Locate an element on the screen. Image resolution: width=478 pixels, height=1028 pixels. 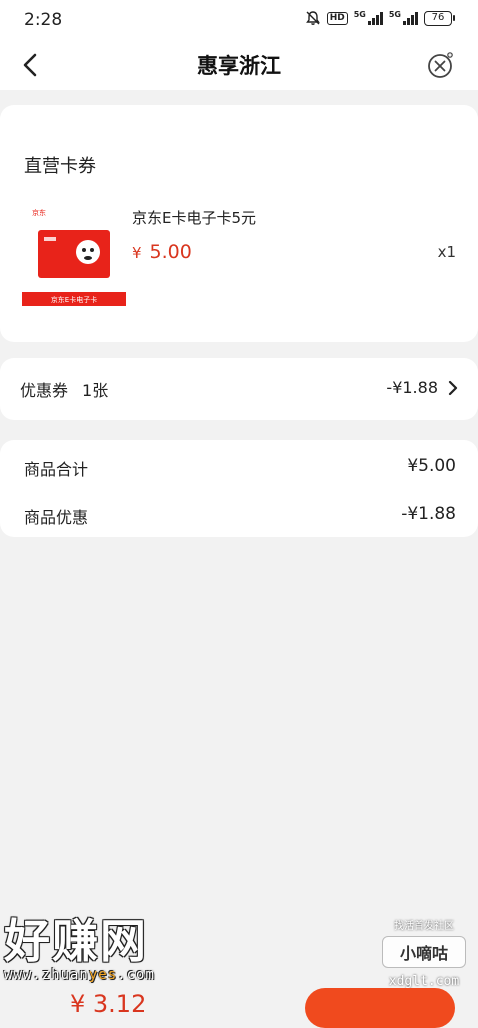
watermark-left: 好赚网 www.zhuanyes.com is located at coordinates (104, 949).